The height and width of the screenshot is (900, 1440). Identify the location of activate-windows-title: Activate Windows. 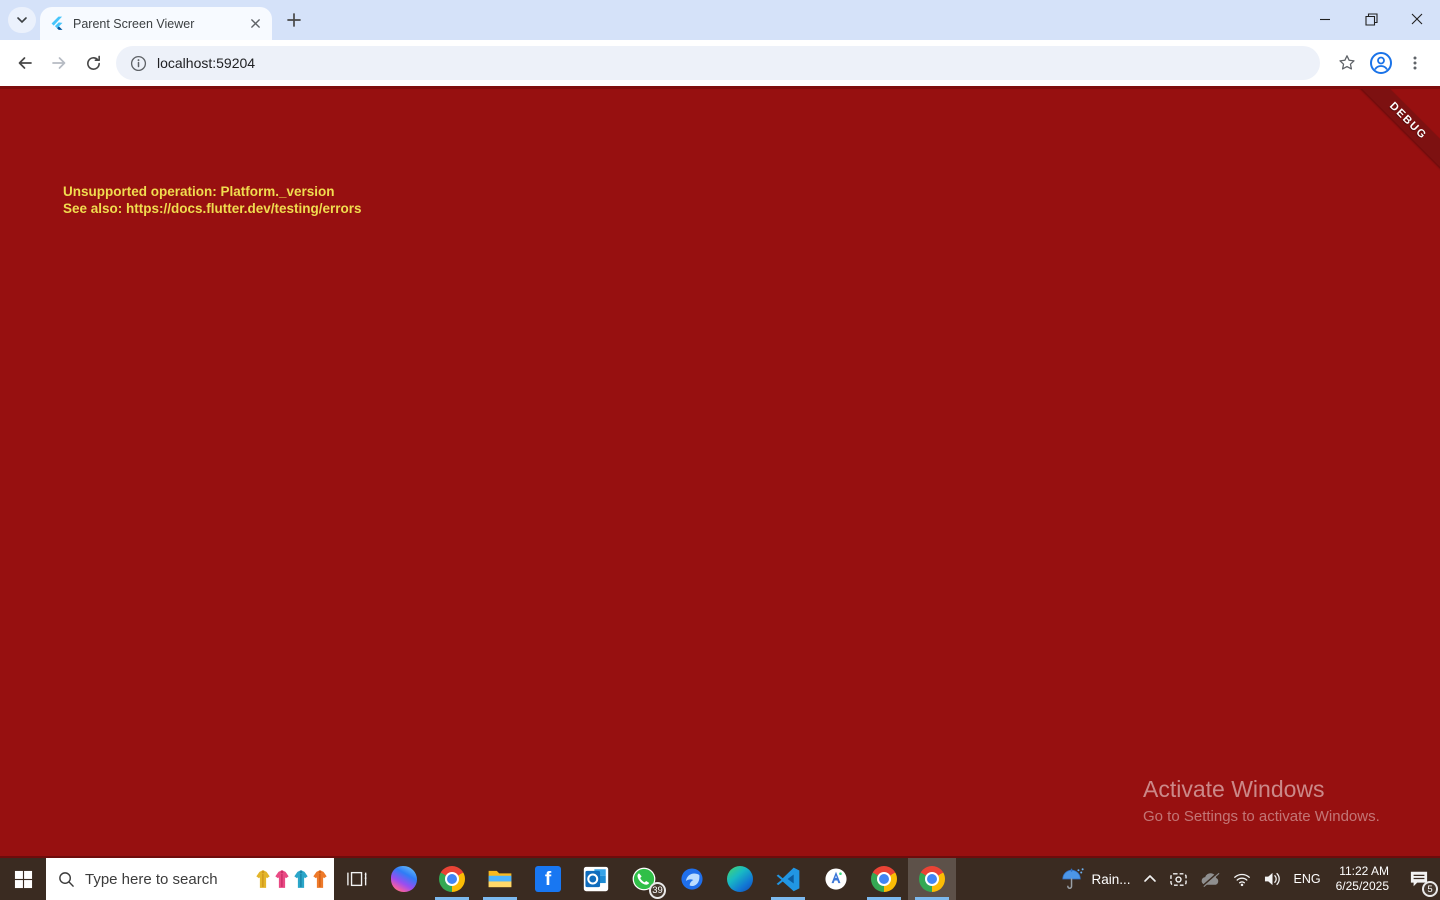
(1234, 789).